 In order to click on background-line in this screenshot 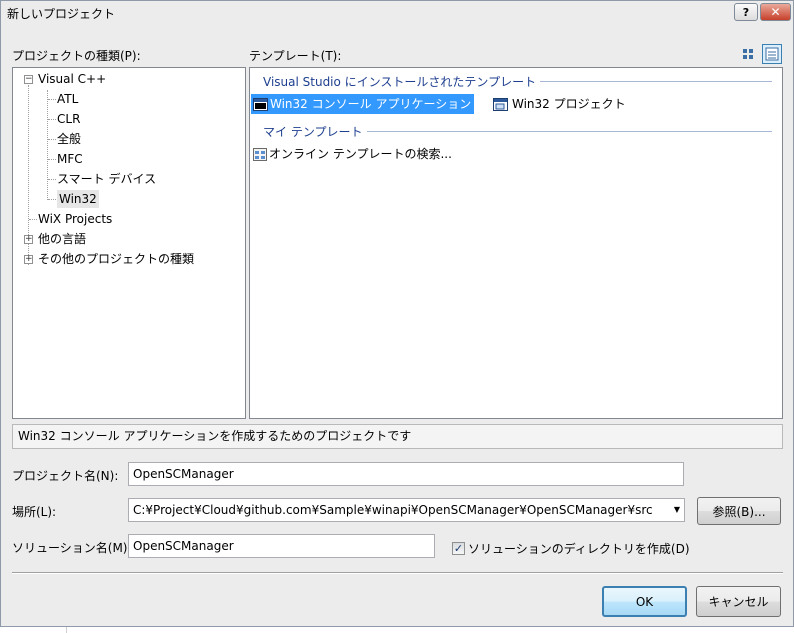, I will do `click(66, 630)`.